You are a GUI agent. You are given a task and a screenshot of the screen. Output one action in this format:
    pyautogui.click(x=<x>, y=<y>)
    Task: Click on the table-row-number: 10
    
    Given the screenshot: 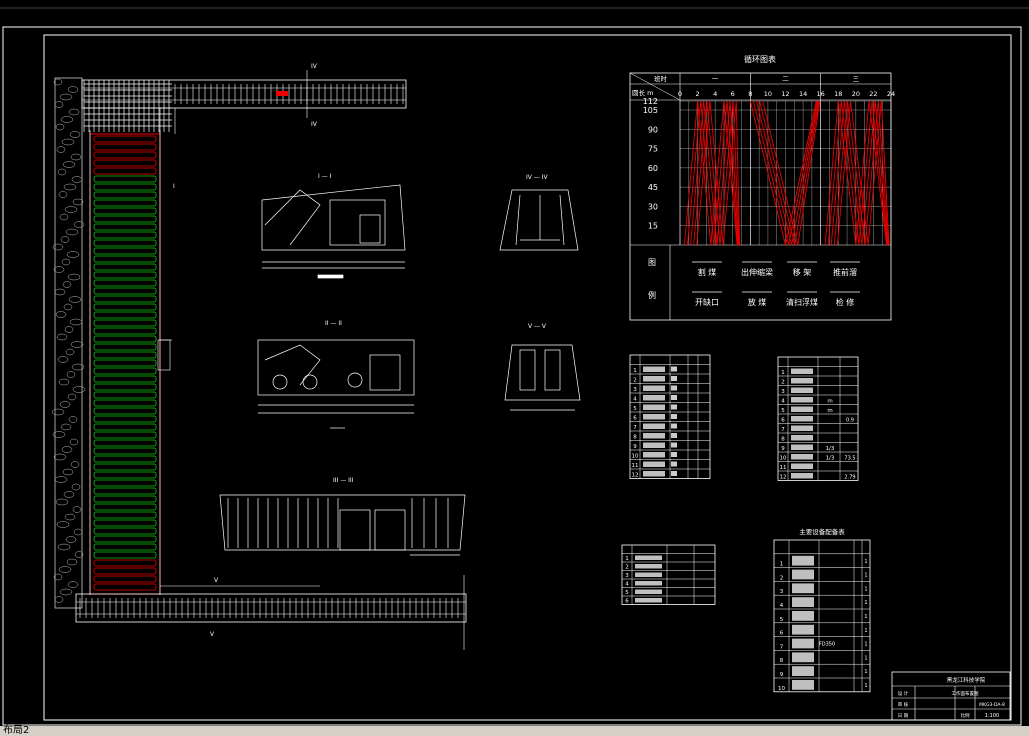 What is the action you would take?
    pyautogui.click(x=783, y=459)
    